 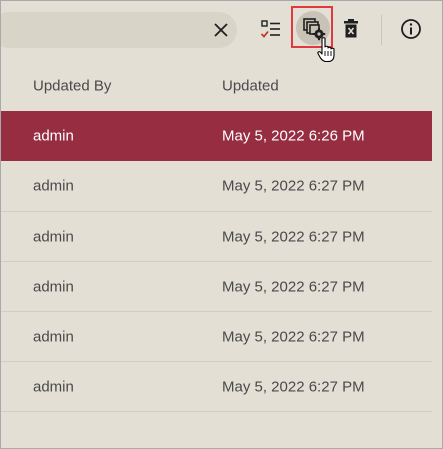 I want to click on table-header: Updated By Updated, so click(x=216, y=86).